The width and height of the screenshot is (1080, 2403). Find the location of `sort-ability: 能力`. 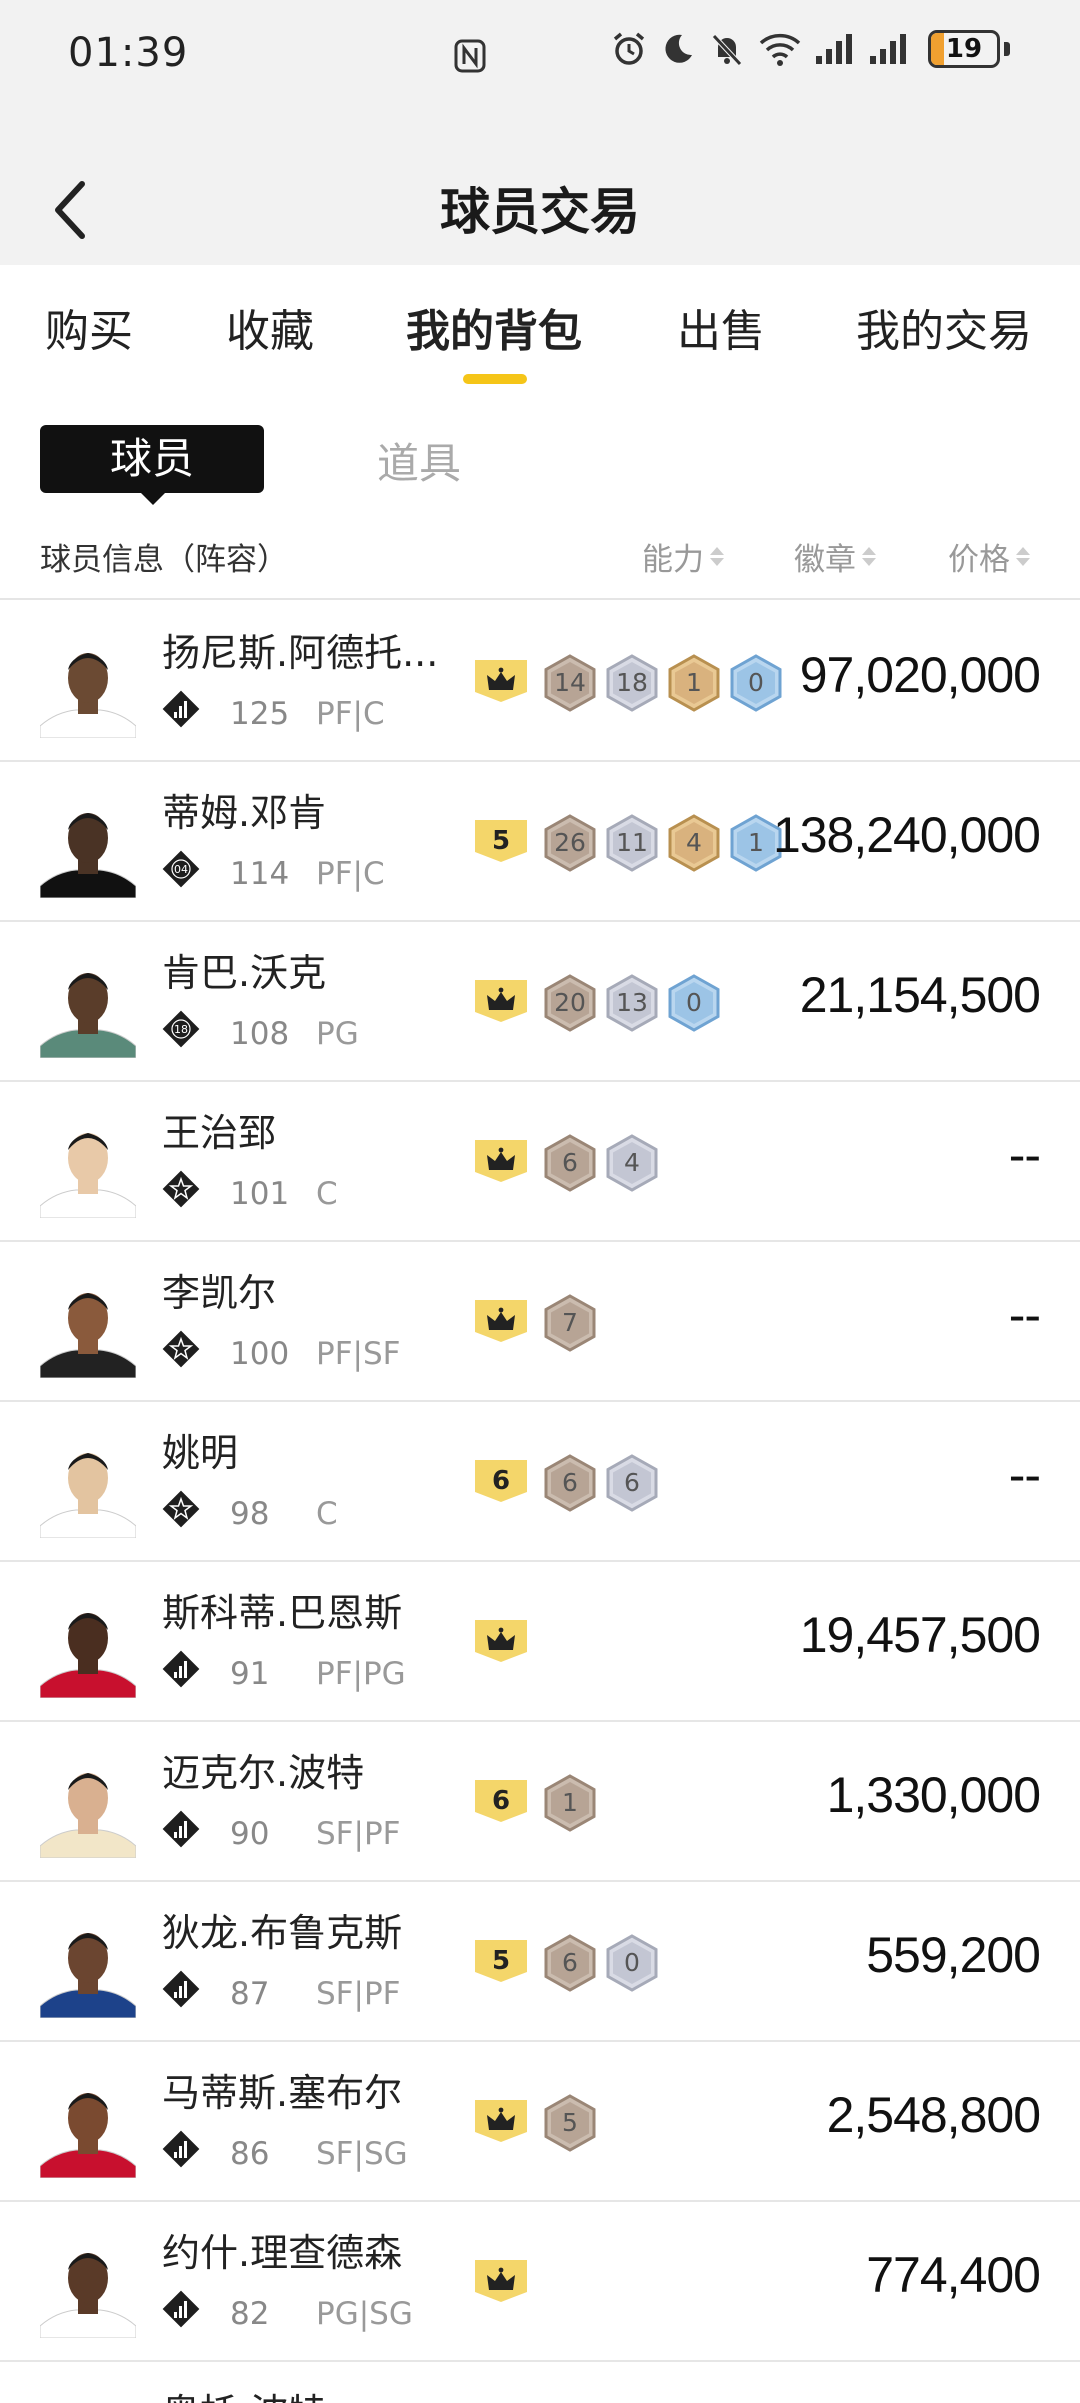

sort-ability: 能力 is located at coordinates (683, 556).